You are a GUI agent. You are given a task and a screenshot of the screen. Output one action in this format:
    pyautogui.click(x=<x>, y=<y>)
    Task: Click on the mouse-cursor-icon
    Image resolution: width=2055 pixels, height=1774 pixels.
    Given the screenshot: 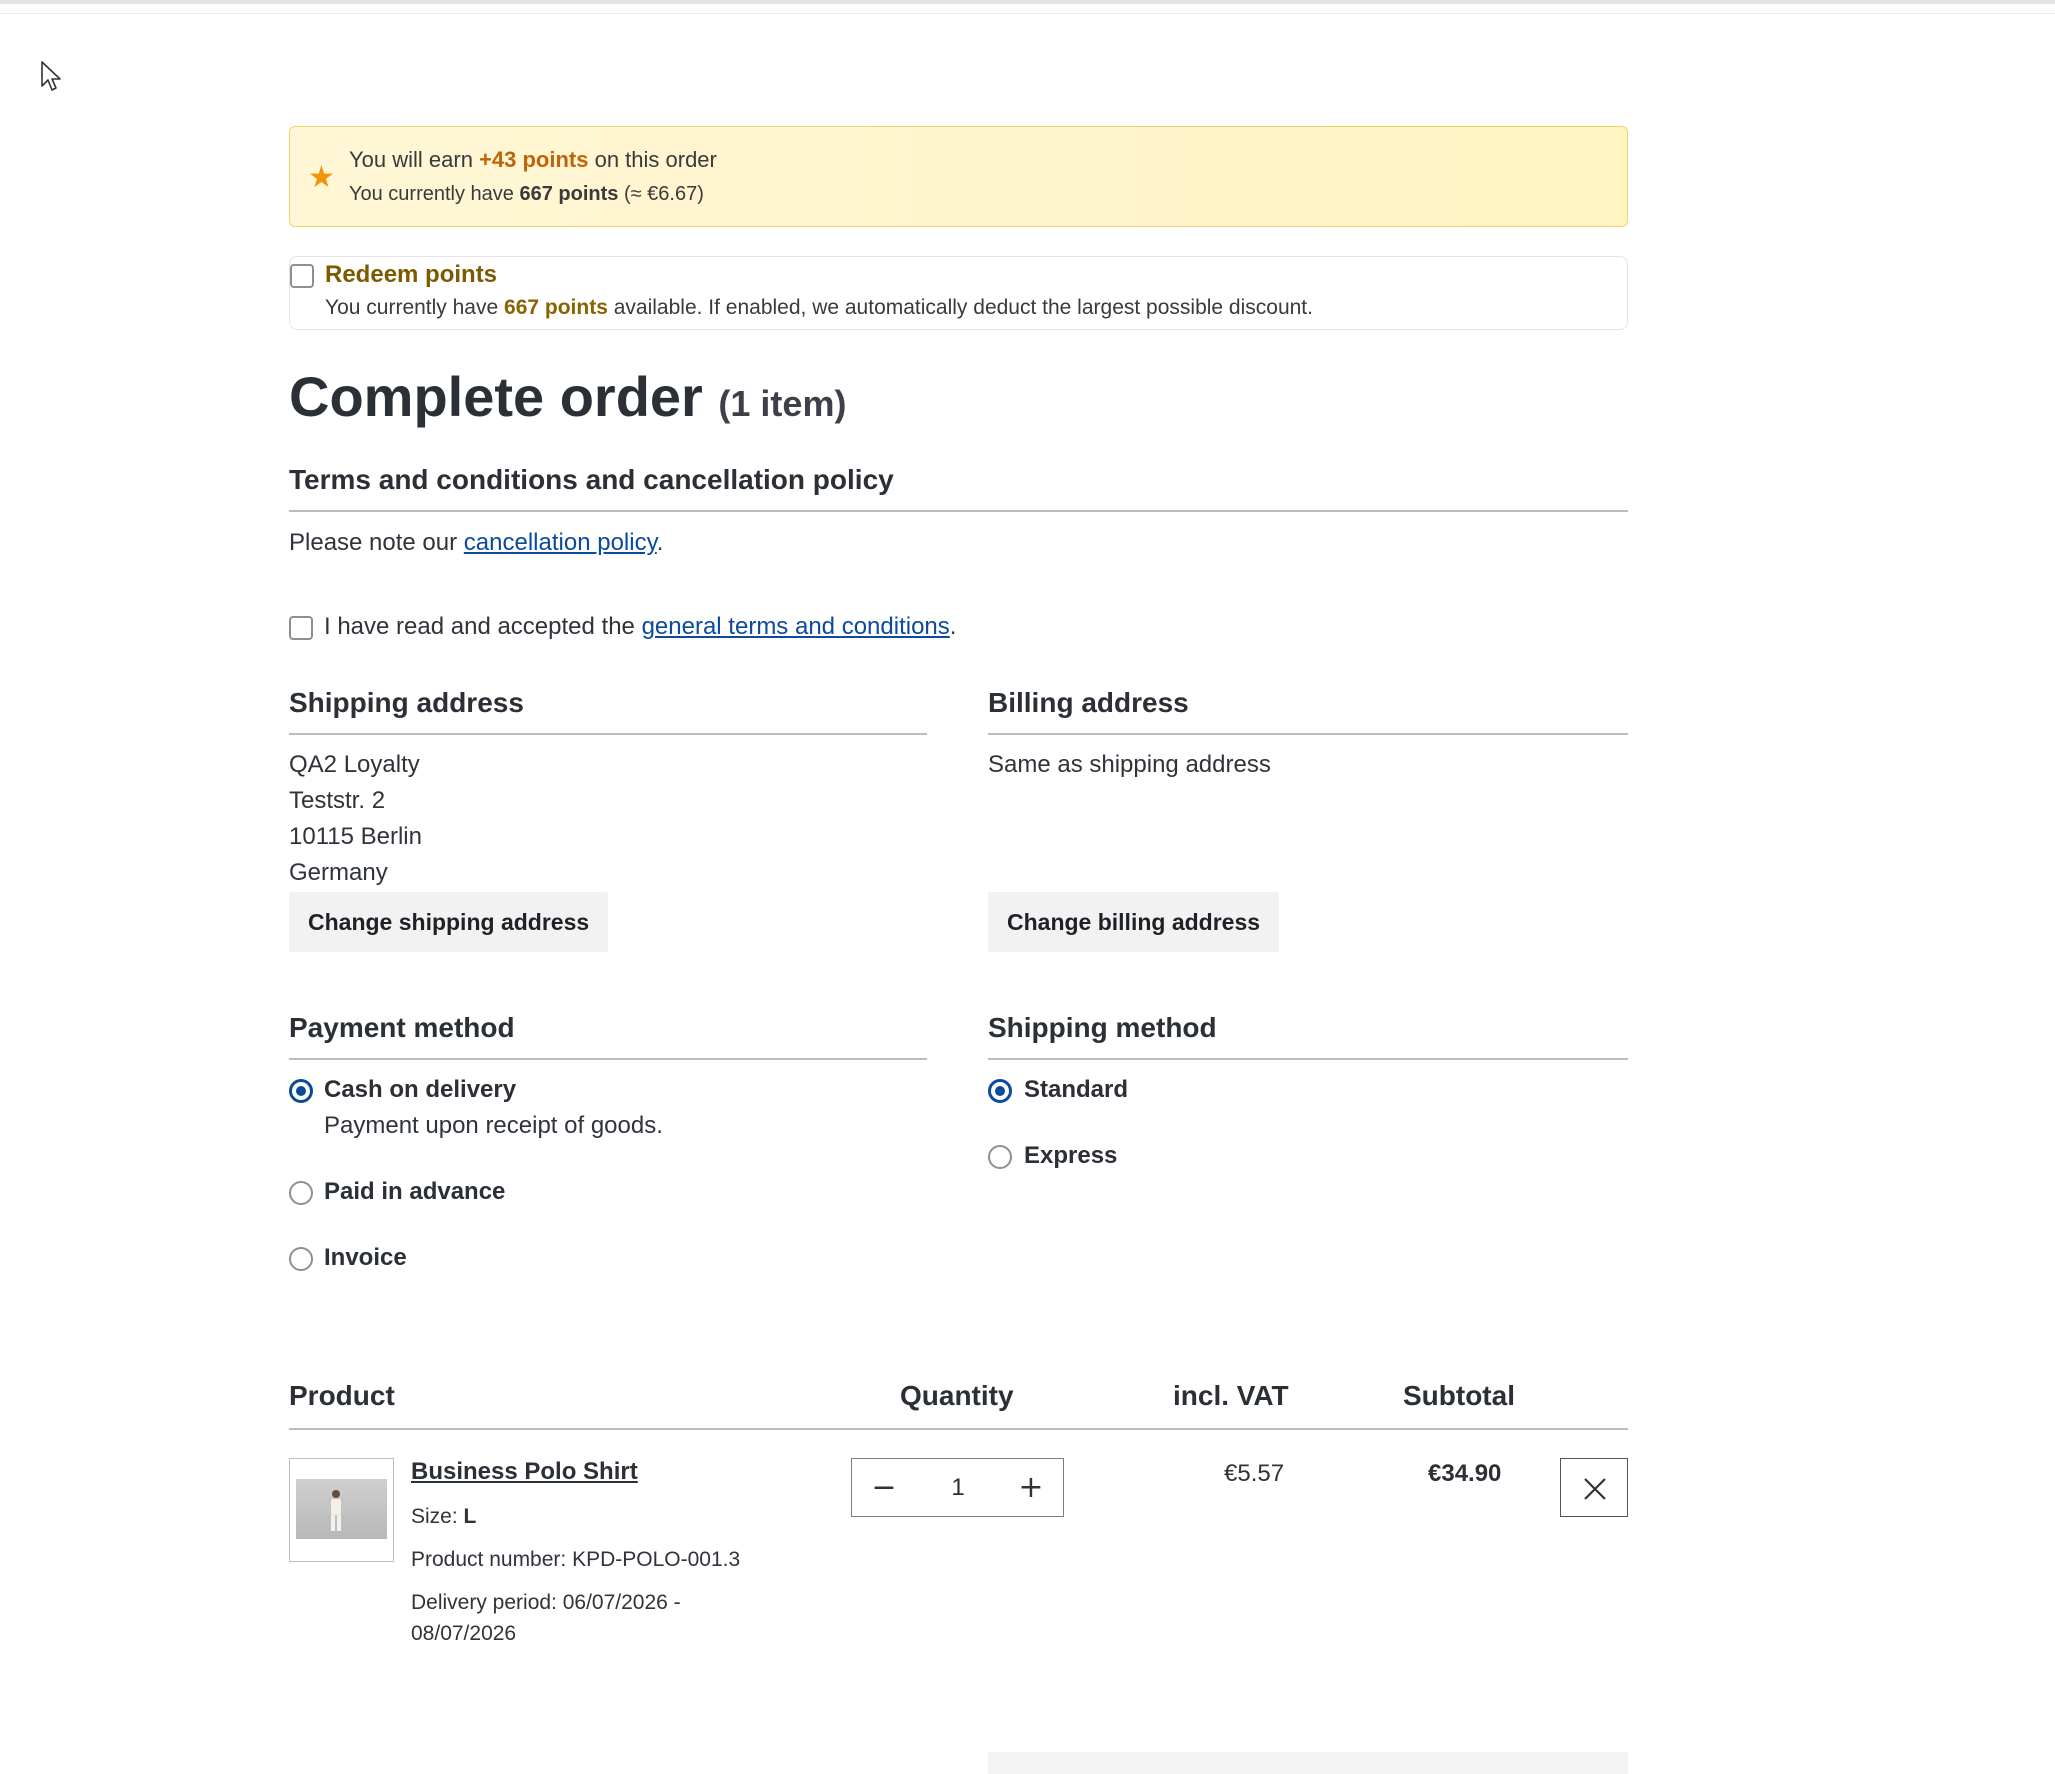 What is the action you would take?
    pyautogui.click(x=51, y=76)
    